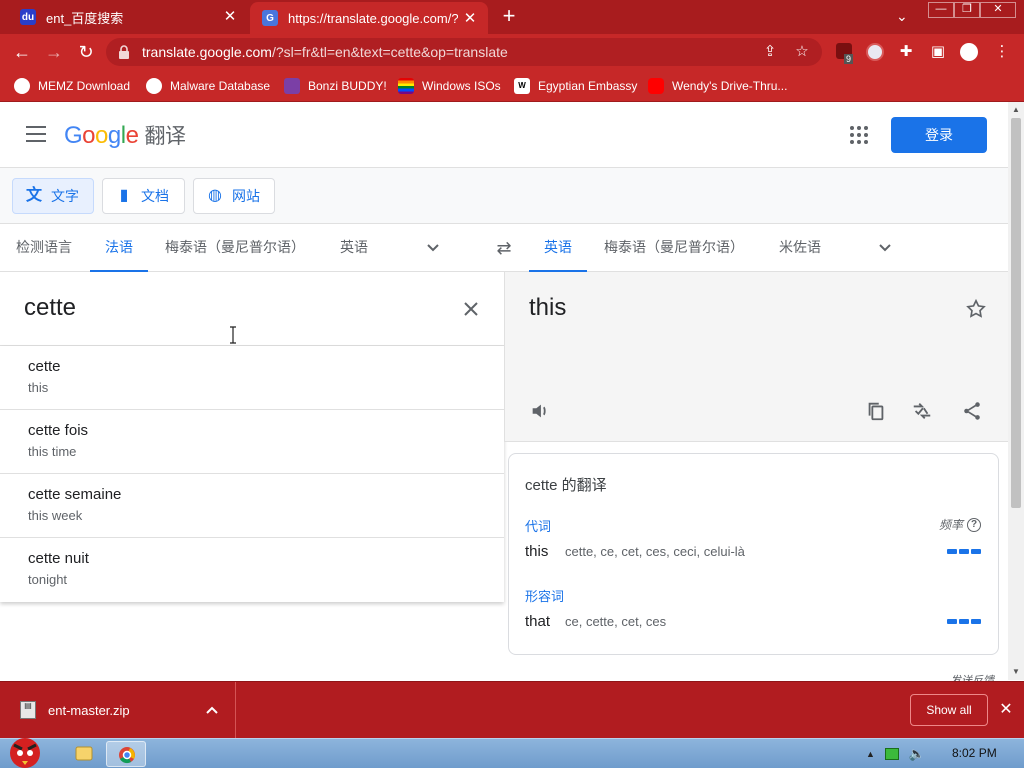  Describe the element at coordinates (875, 52) in the screenshot. I see `profile-extension-icon` at that location.